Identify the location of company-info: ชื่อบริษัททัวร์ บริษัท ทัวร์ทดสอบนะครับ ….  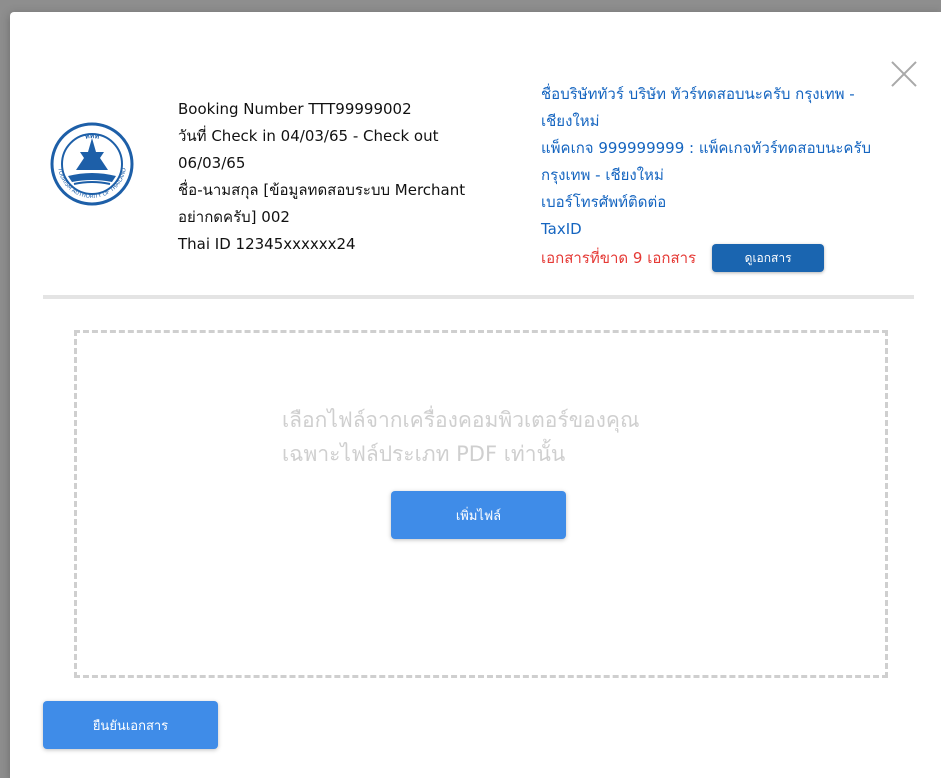
(727, 176).